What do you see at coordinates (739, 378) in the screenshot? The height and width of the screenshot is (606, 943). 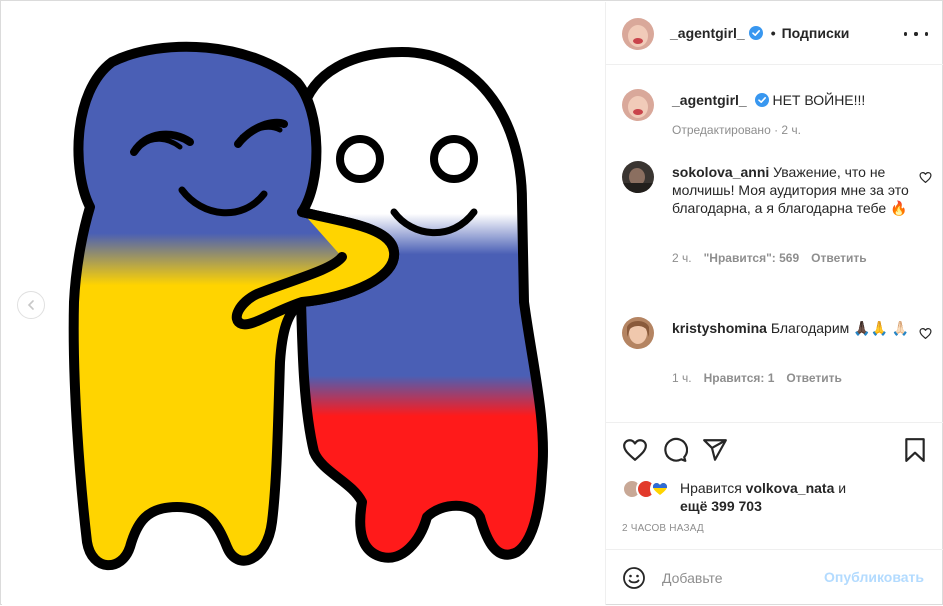 I see `comment-likes: Нравится: 1` at bounding box center [739, 378].